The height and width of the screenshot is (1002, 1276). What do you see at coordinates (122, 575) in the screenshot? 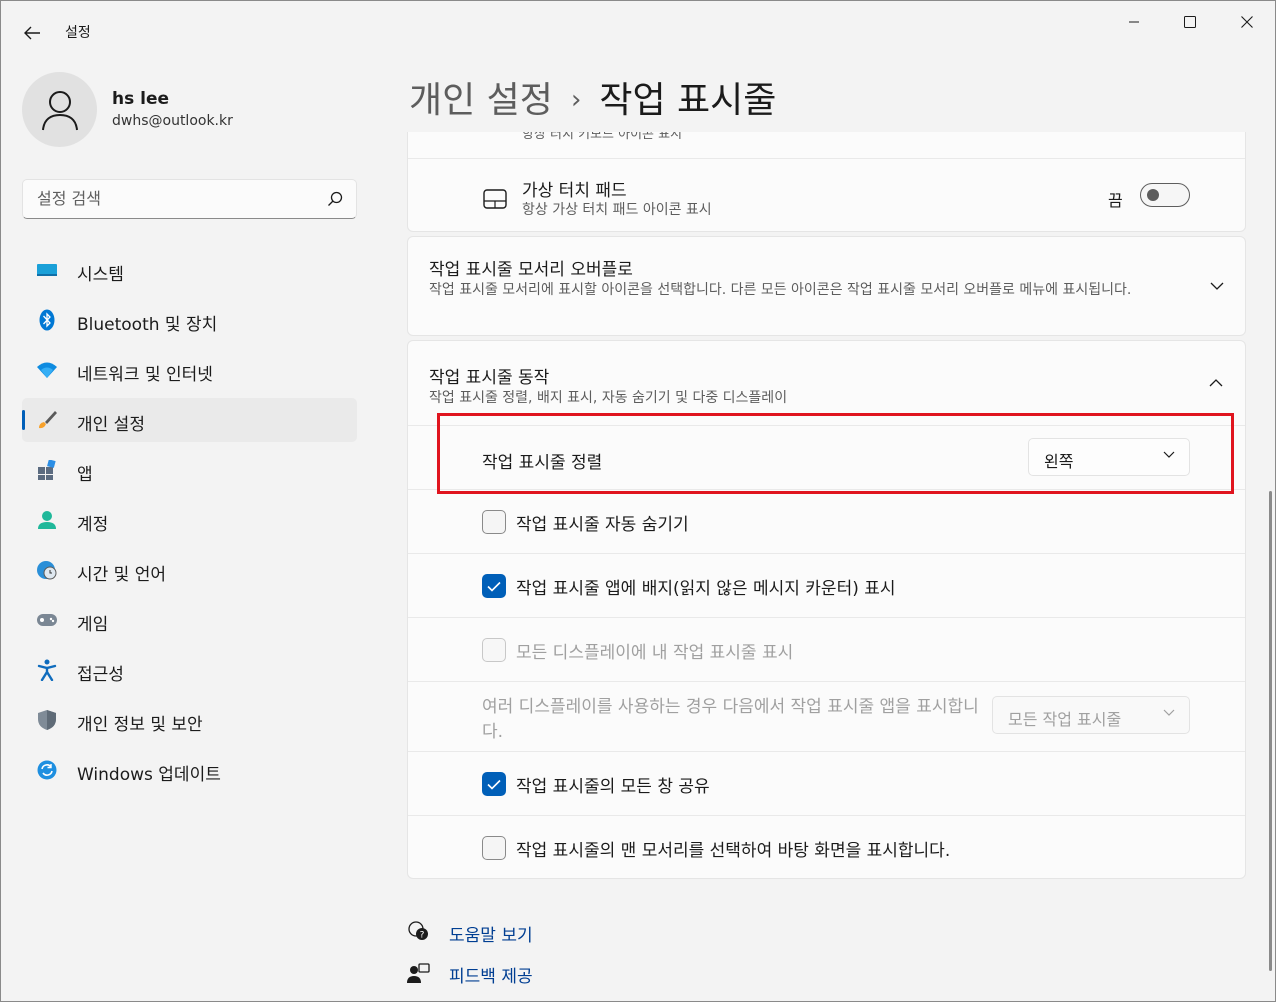
I see `sidebar-item-label: 시간 및 언어` at bounding box center [122, 575].